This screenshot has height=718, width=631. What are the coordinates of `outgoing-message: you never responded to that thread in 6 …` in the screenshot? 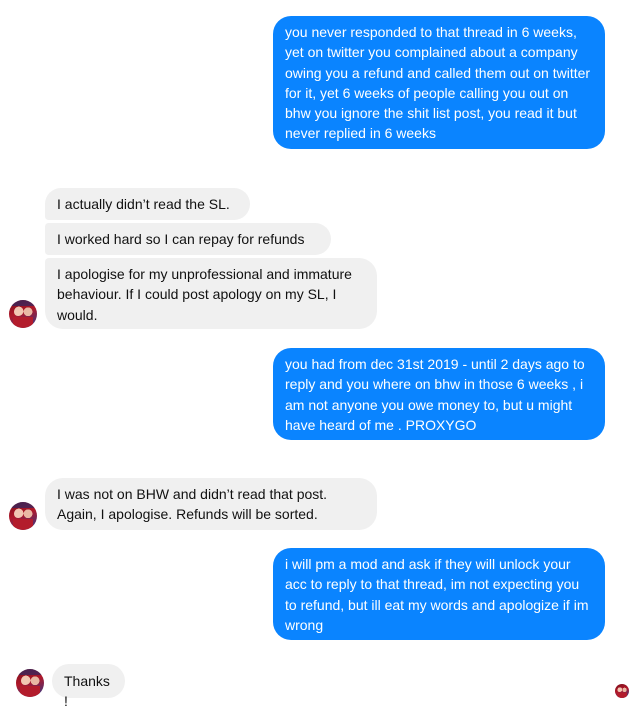 It's located at (439, 82).